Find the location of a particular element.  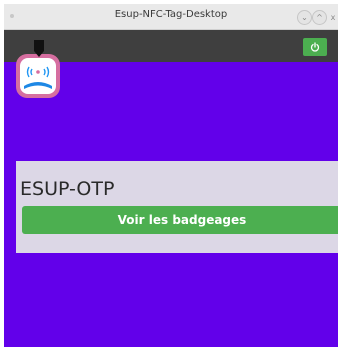

power-icon is located at coordinates (315, 47).